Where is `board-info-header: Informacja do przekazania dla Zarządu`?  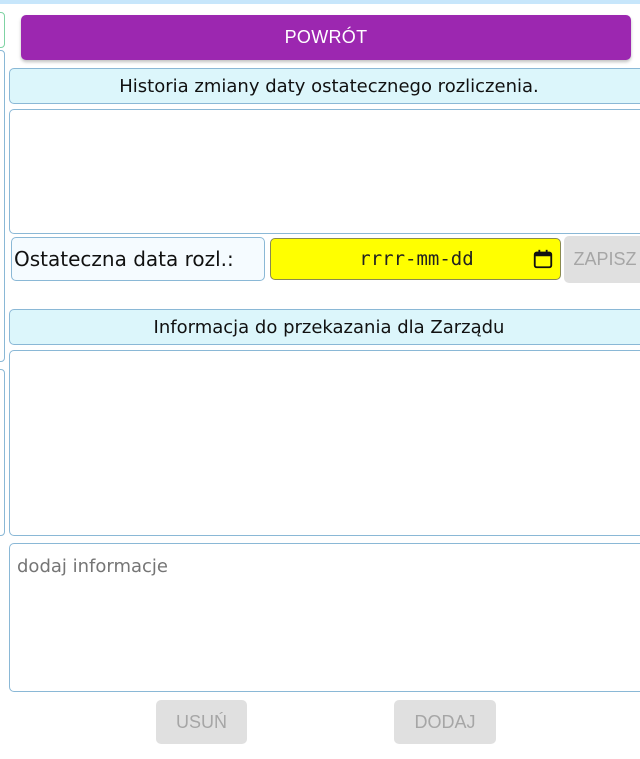
board-info-header: Informacja do przekazania dla Zarządu is located at coordinates (324, 327).